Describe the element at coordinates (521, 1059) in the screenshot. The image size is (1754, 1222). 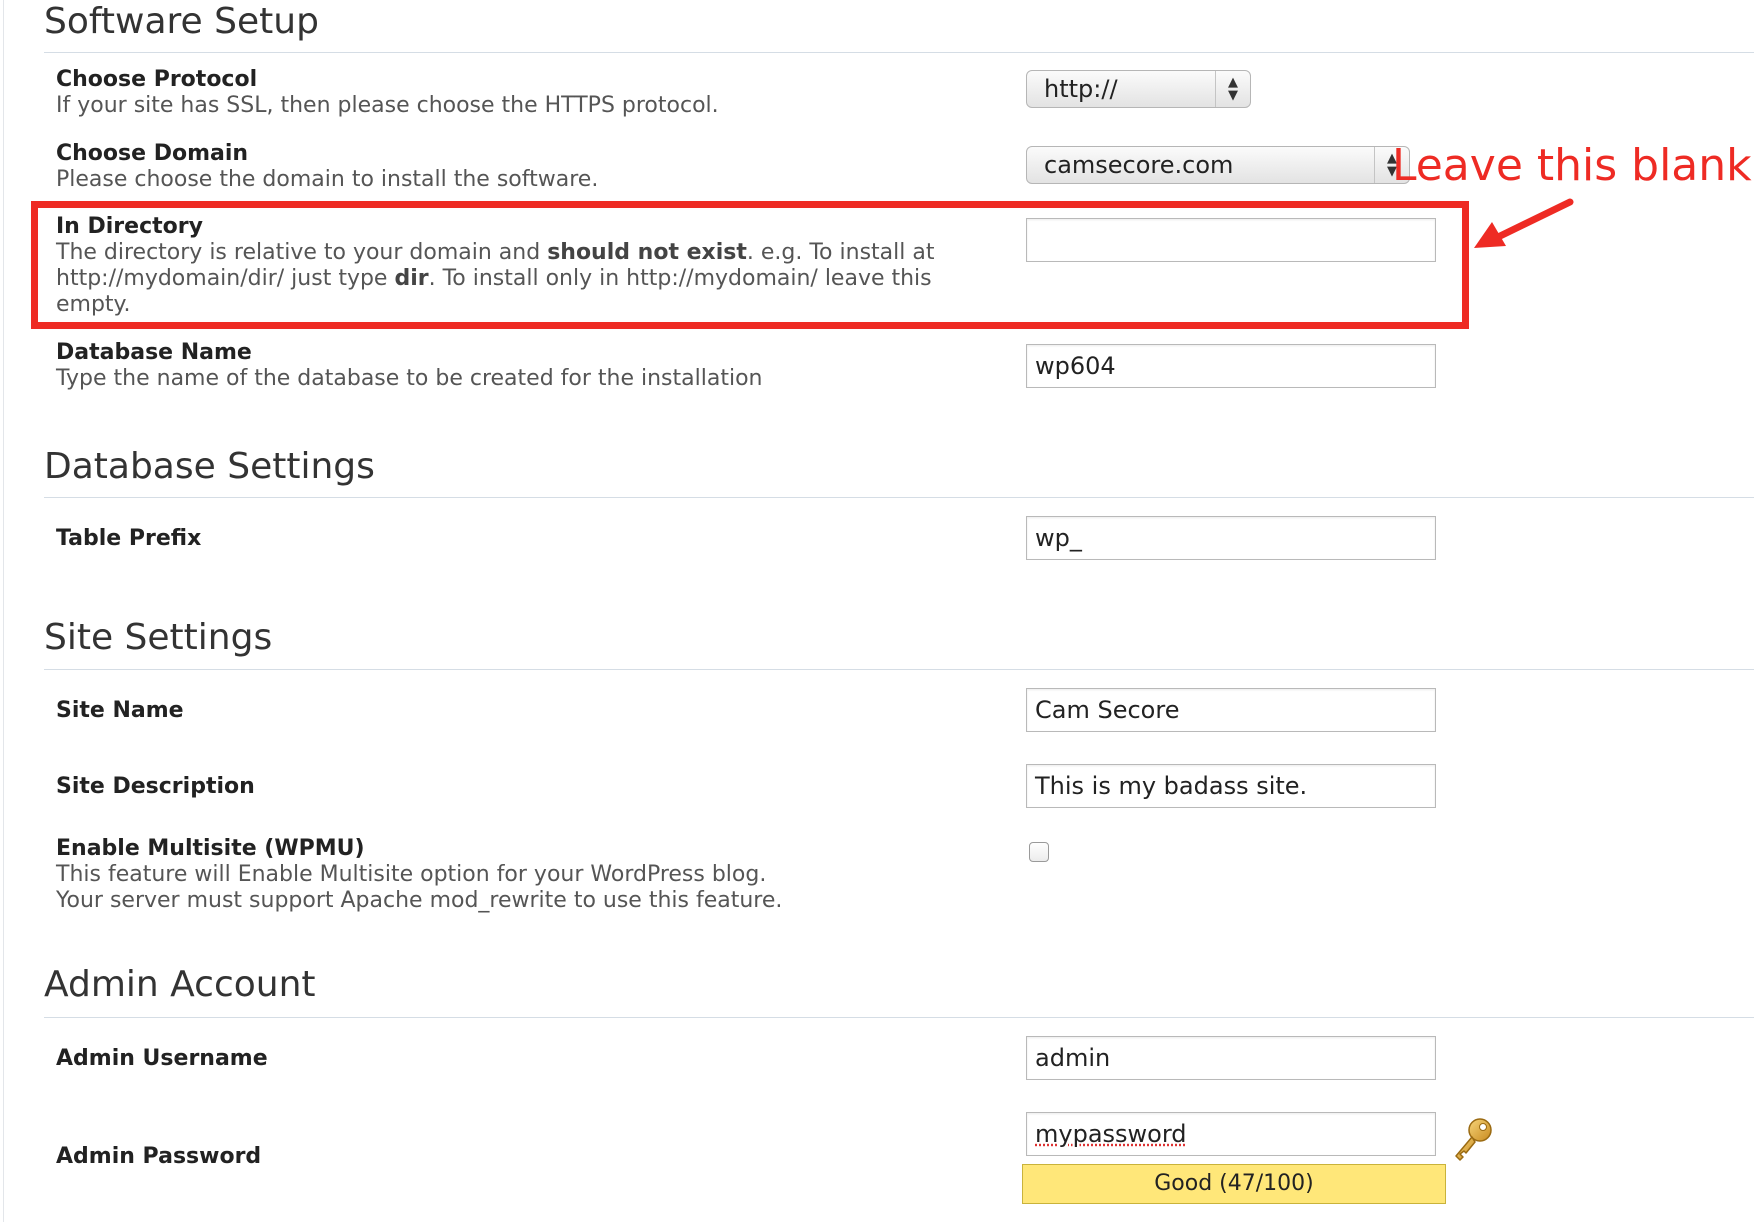
I see `admin-username-label-group: Admin Username` at that location.